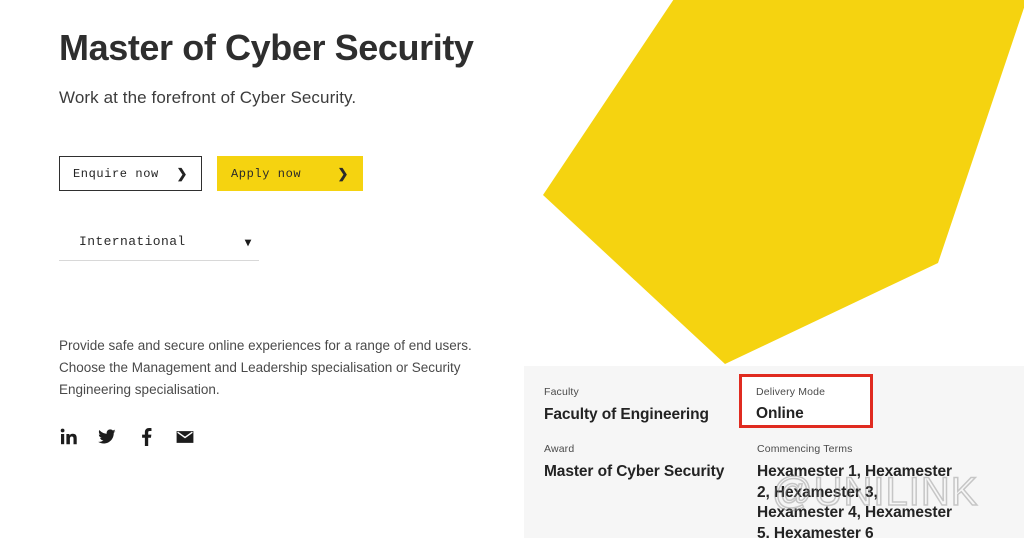 The image size is (1024, 538). Describe the element at coordinates (208, 98) in the screenshot. I see `page-subtitle: Work at the forefront of Cyber Security.` at that location.